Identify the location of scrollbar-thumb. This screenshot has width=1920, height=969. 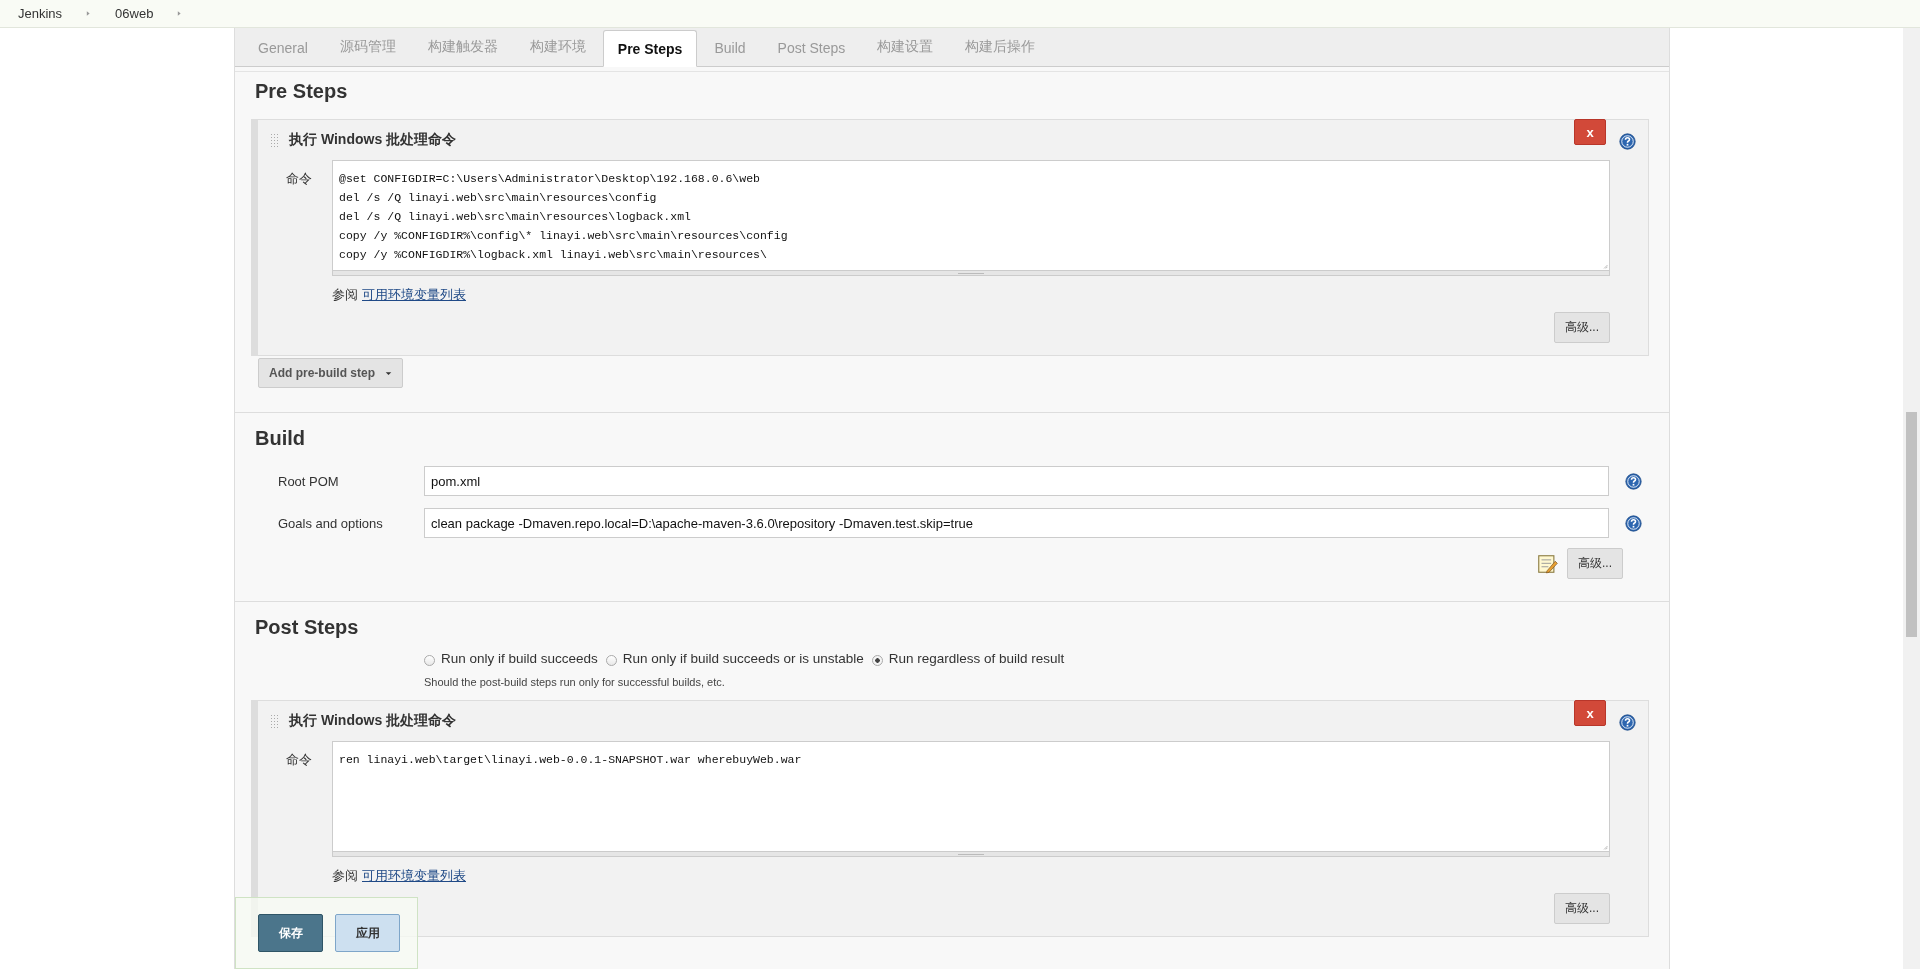
(1911, 524).